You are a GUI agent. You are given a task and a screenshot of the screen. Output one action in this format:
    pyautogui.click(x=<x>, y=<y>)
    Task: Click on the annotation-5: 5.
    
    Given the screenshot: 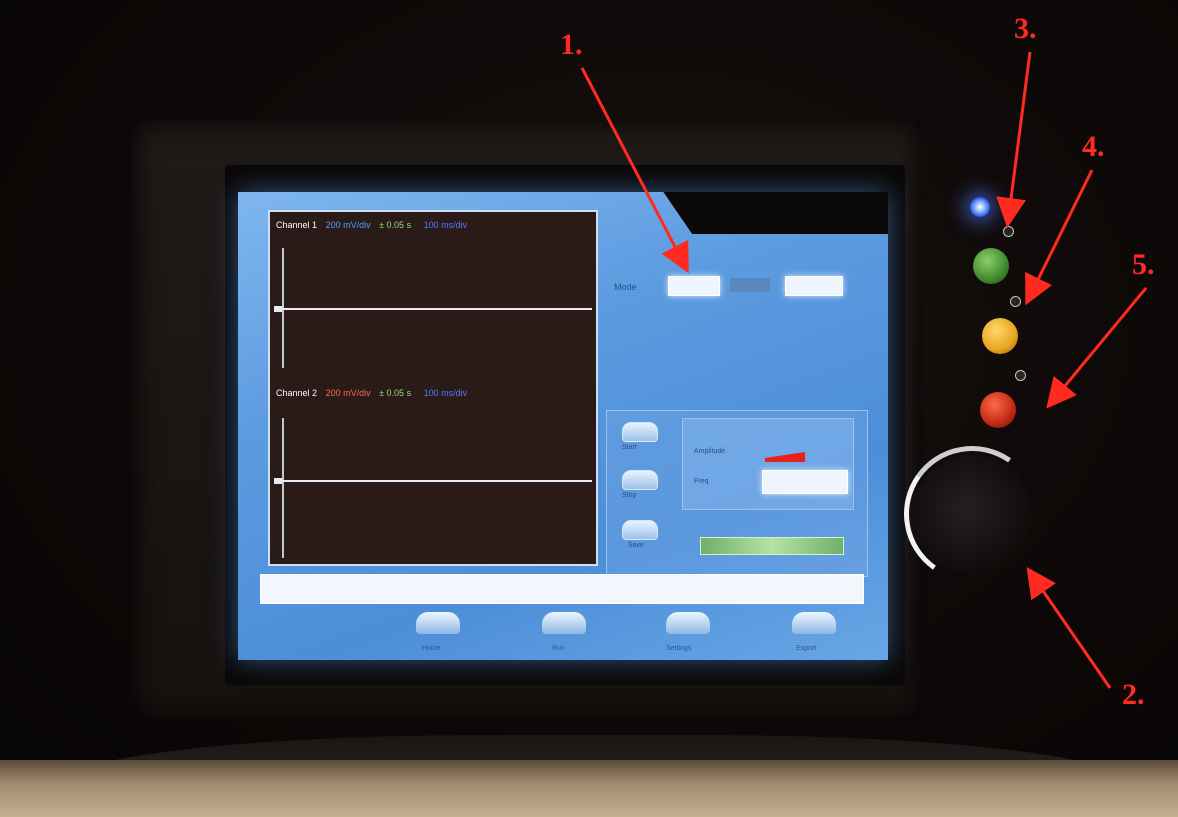 What is the action you would take?
    pyautogui.click(x=1143, y=264)
    